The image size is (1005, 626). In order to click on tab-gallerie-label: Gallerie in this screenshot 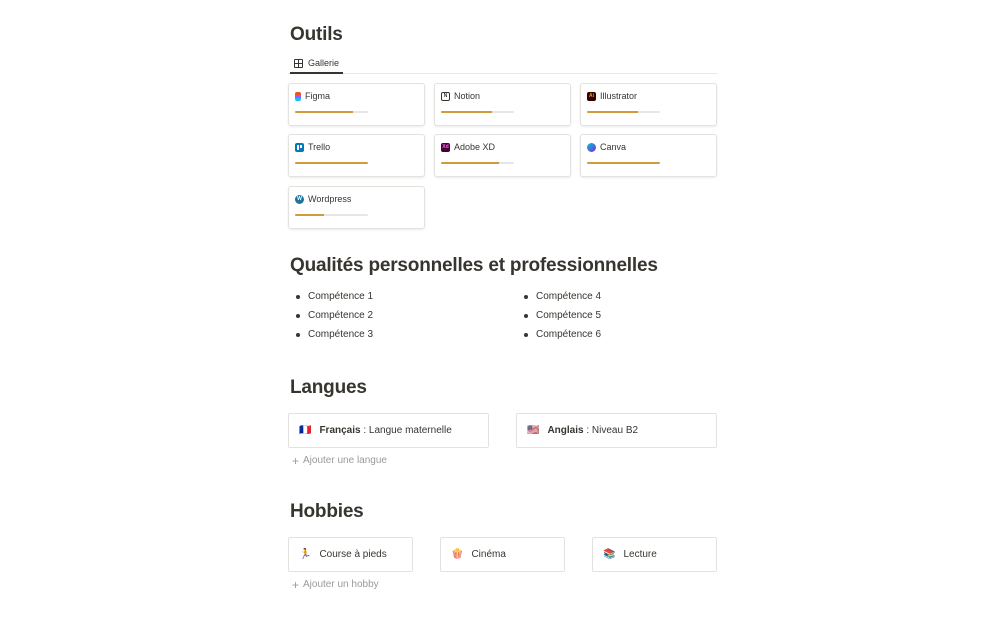, I will do `click(324, 63)`.